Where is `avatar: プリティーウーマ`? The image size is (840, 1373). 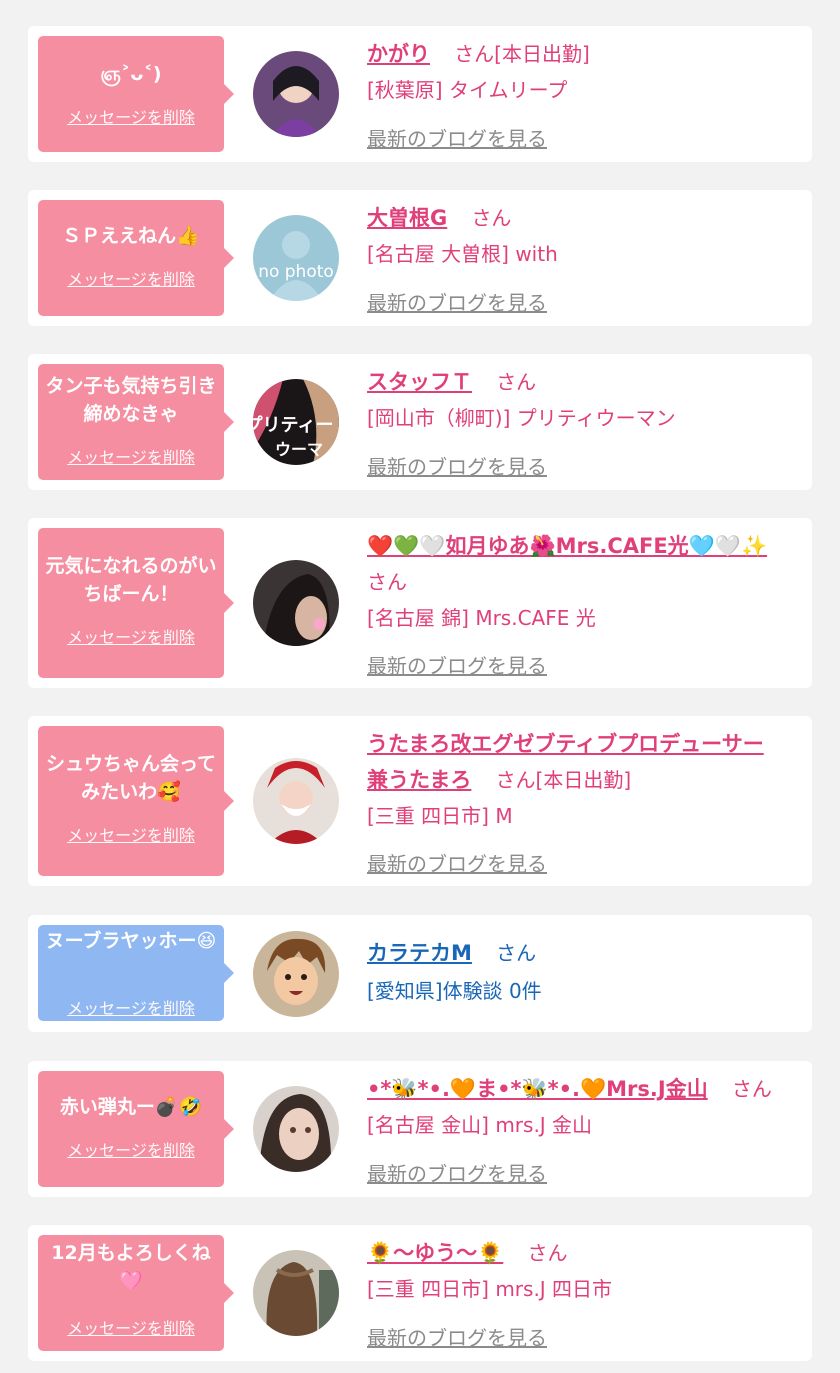
avatar: プリティーウーマ is located at coordinates (296, 422).